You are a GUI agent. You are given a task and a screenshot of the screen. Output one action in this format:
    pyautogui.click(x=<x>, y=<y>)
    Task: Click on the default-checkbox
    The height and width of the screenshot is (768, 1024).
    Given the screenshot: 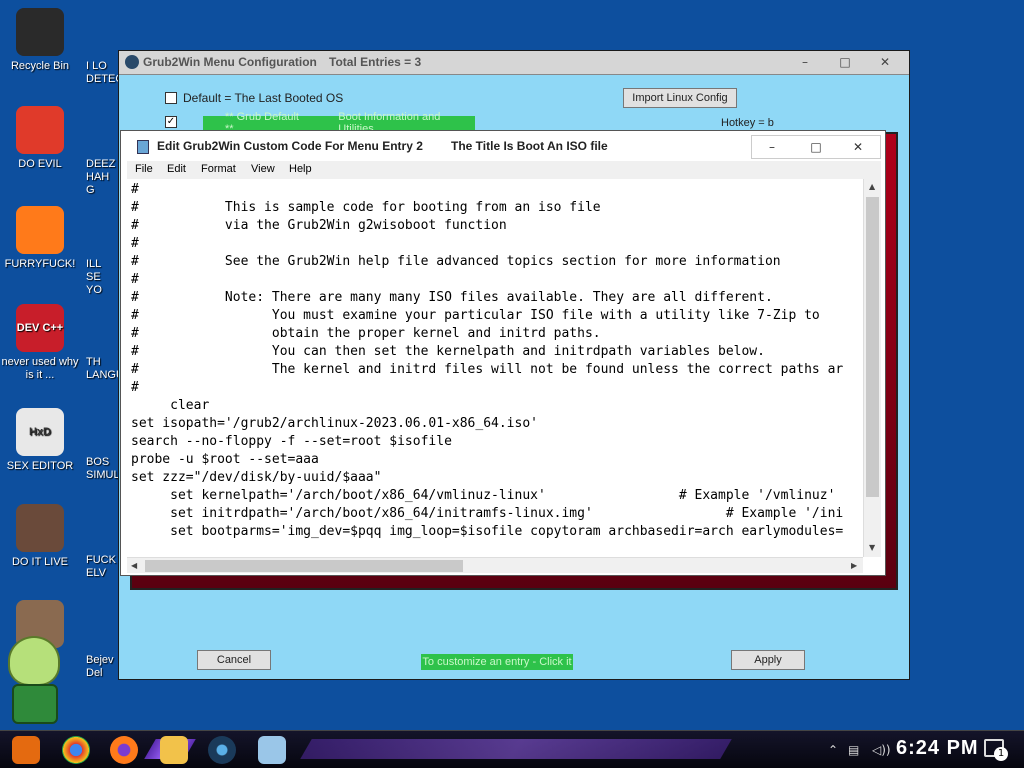 What is the action you would take?
    pyautogui.click(x=171, y=98)
    